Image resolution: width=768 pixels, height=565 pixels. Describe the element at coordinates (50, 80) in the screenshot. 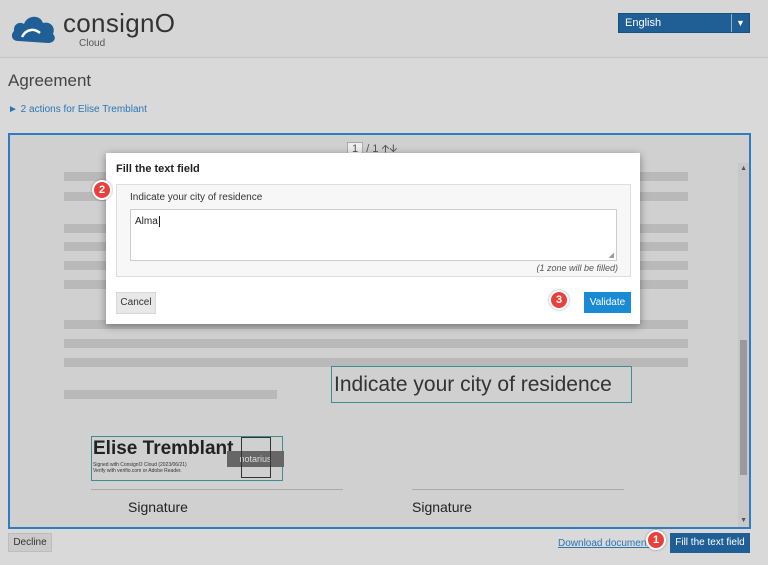

I see `document-title: Agreement` at that location.